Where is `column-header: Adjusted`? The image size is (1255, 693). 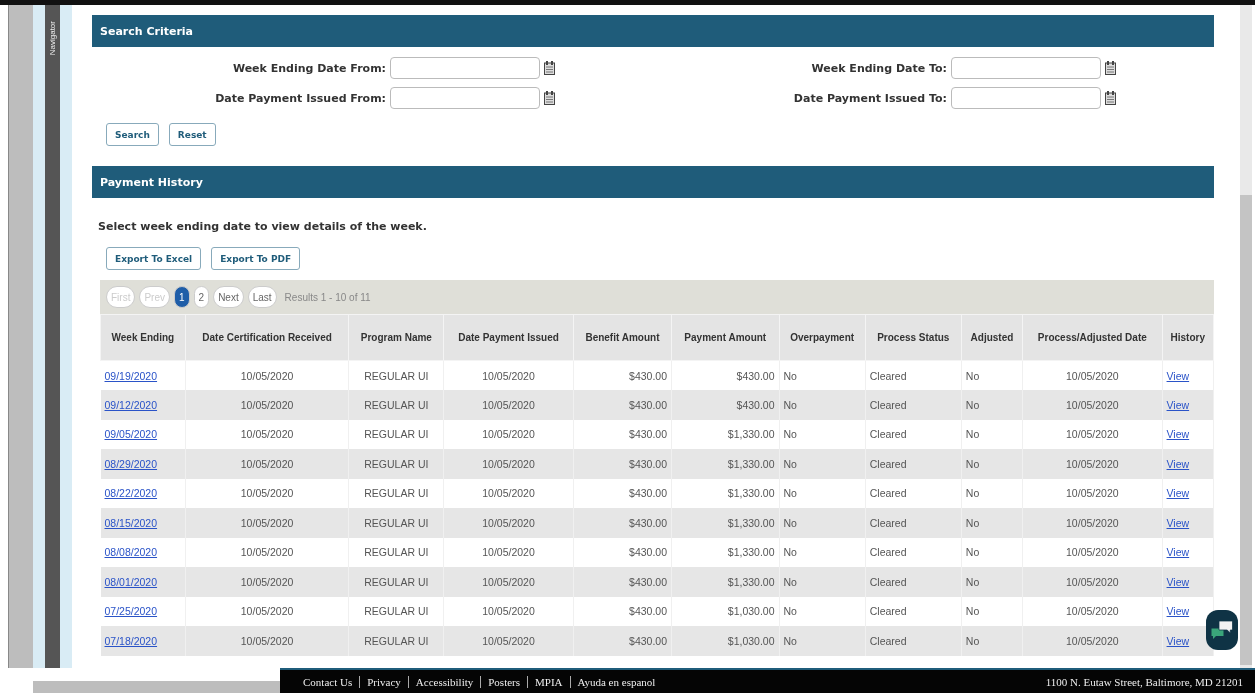 column-header: Adjusted is located at coordinates (992, 337).